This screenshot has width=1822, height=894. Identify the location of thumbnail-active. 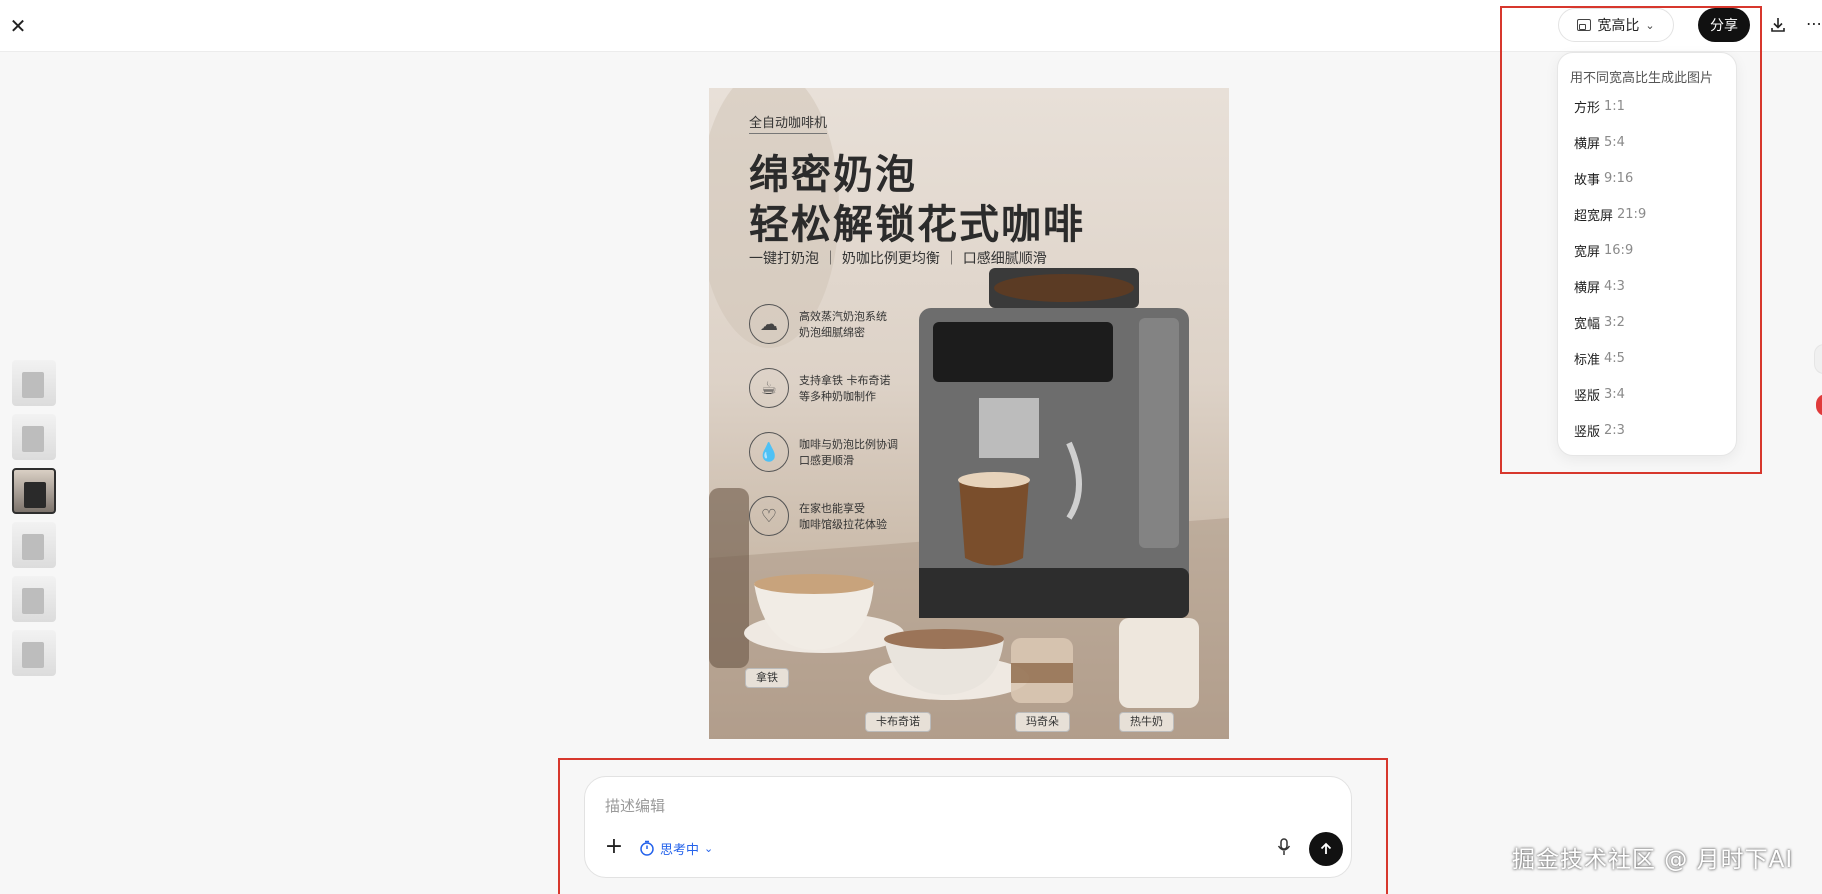
(34, 491).